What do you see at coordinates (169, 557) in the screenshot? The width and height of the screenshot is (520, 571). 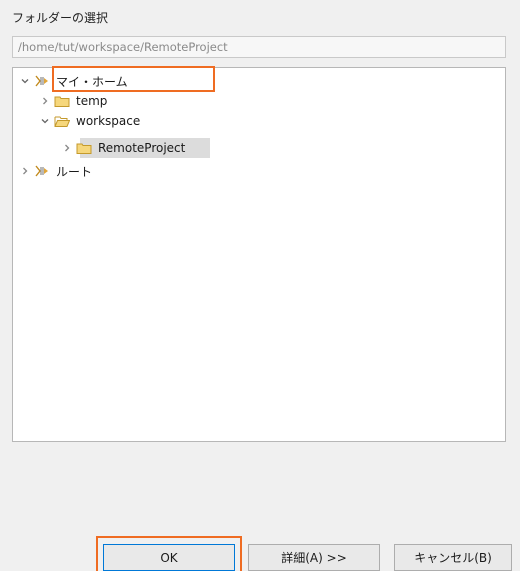 I see `ok-button: OK` at bounding box center [169, 557].